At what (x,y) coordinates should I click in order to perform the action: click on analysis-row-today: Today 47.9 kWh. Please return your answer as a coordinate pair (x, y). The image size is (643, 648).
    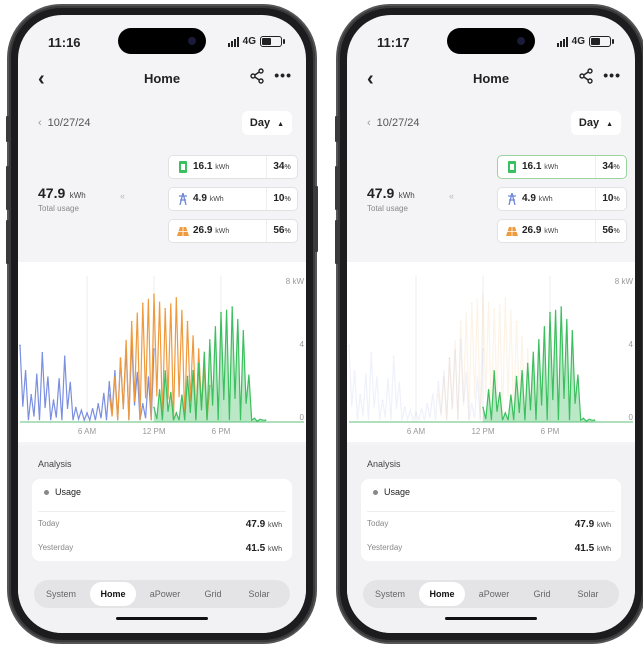
    Looking at the image, I should click on (160, 526).